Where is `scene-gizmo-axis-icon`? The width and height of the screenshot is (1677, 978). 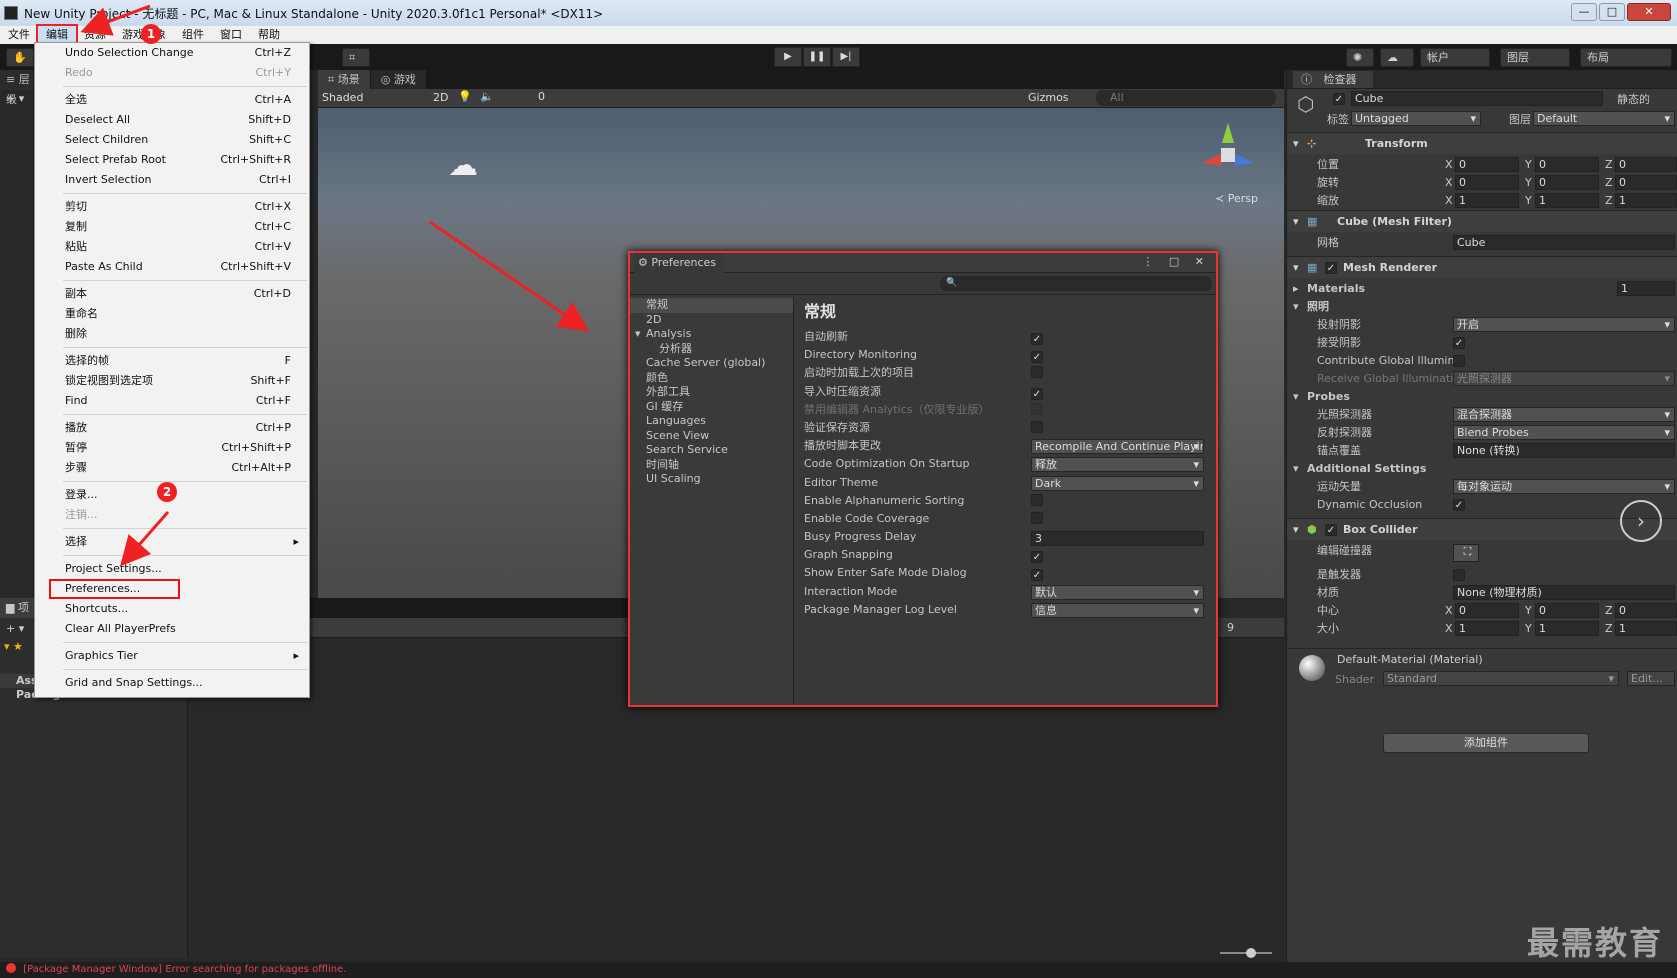
scene-gizmo-axis-icon is located at coordinates (1228, 153).